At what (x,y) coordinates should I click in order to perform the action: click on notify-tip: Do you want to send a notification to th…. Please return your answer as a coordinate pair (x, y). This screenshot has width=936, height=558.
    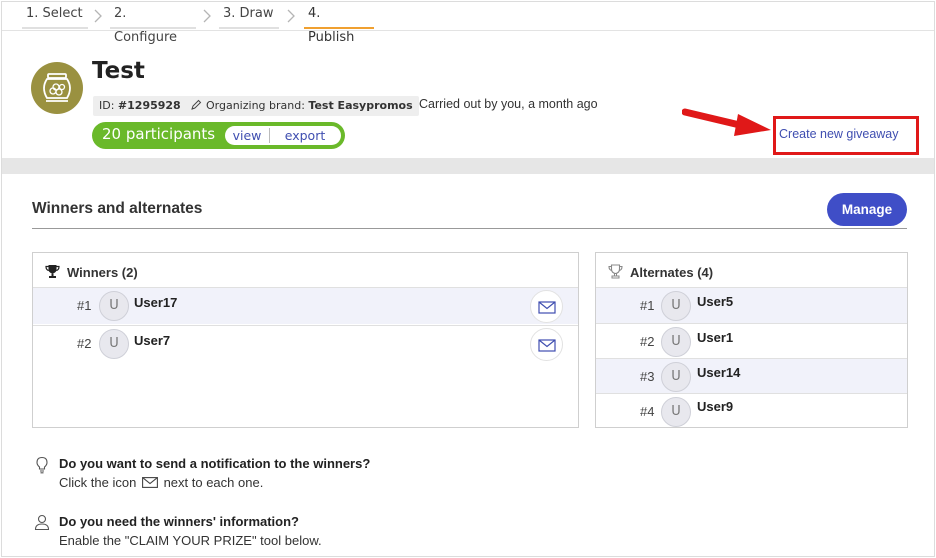
    Looking at the image, I should click on (284, 476).